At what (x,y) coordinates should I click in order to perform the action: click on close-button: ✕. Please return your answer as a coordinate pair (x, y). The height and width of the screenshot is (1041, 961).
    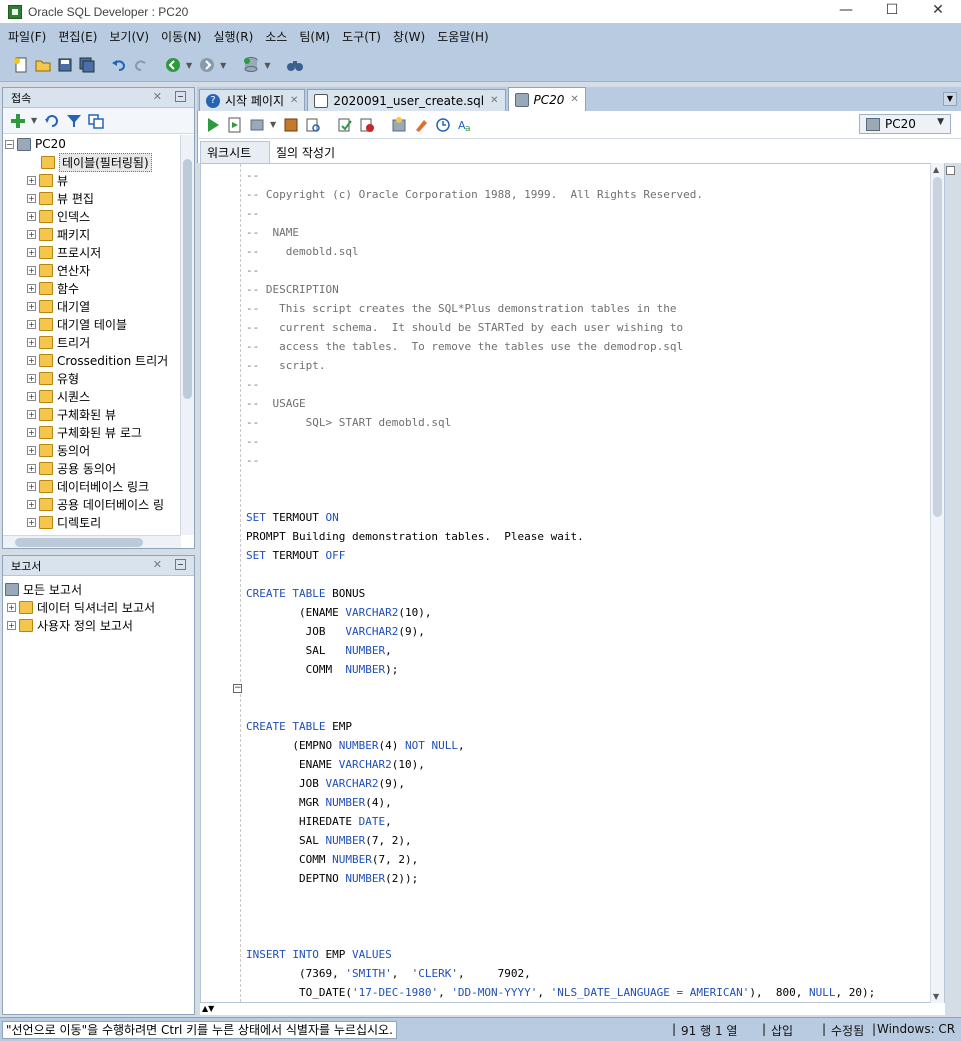
    Looking at the image, I should click on (938, 11).